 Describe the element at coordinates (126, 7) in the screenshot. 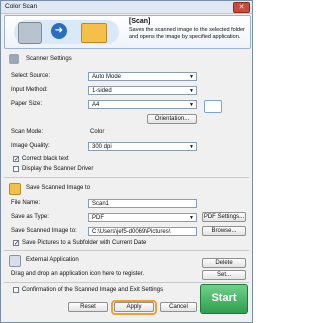

I see `title-bar: Color Scan ✕` at that location.